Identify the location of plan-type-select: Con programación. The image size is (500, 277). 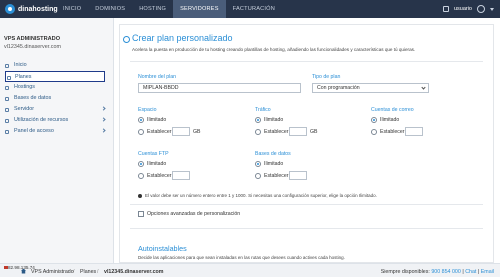
(370, 88).